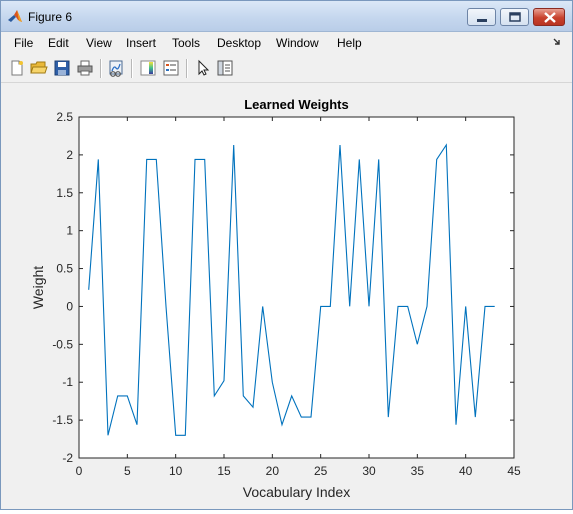  Describe the element at coordinates (62, 344) in the screenshot. I see `y-tick-label: -0.5` at that location.